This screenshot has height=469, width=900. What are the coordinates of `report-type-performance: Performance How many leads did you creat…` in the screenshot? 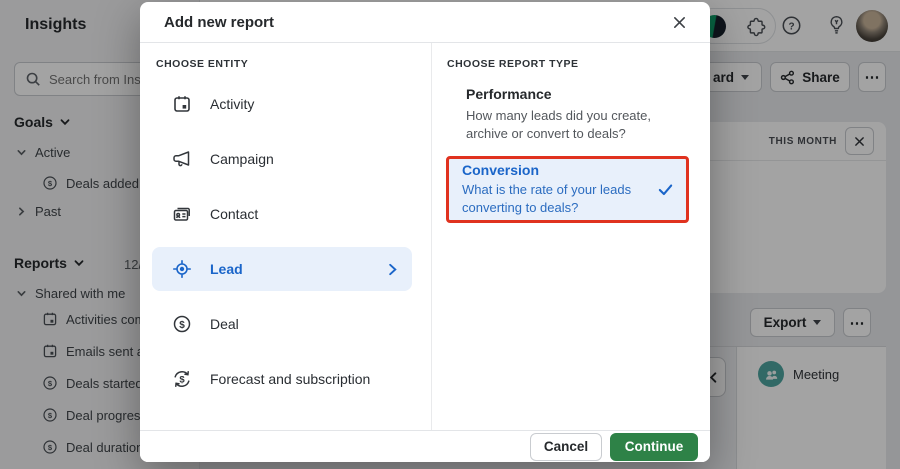 It's located at (581, 114).